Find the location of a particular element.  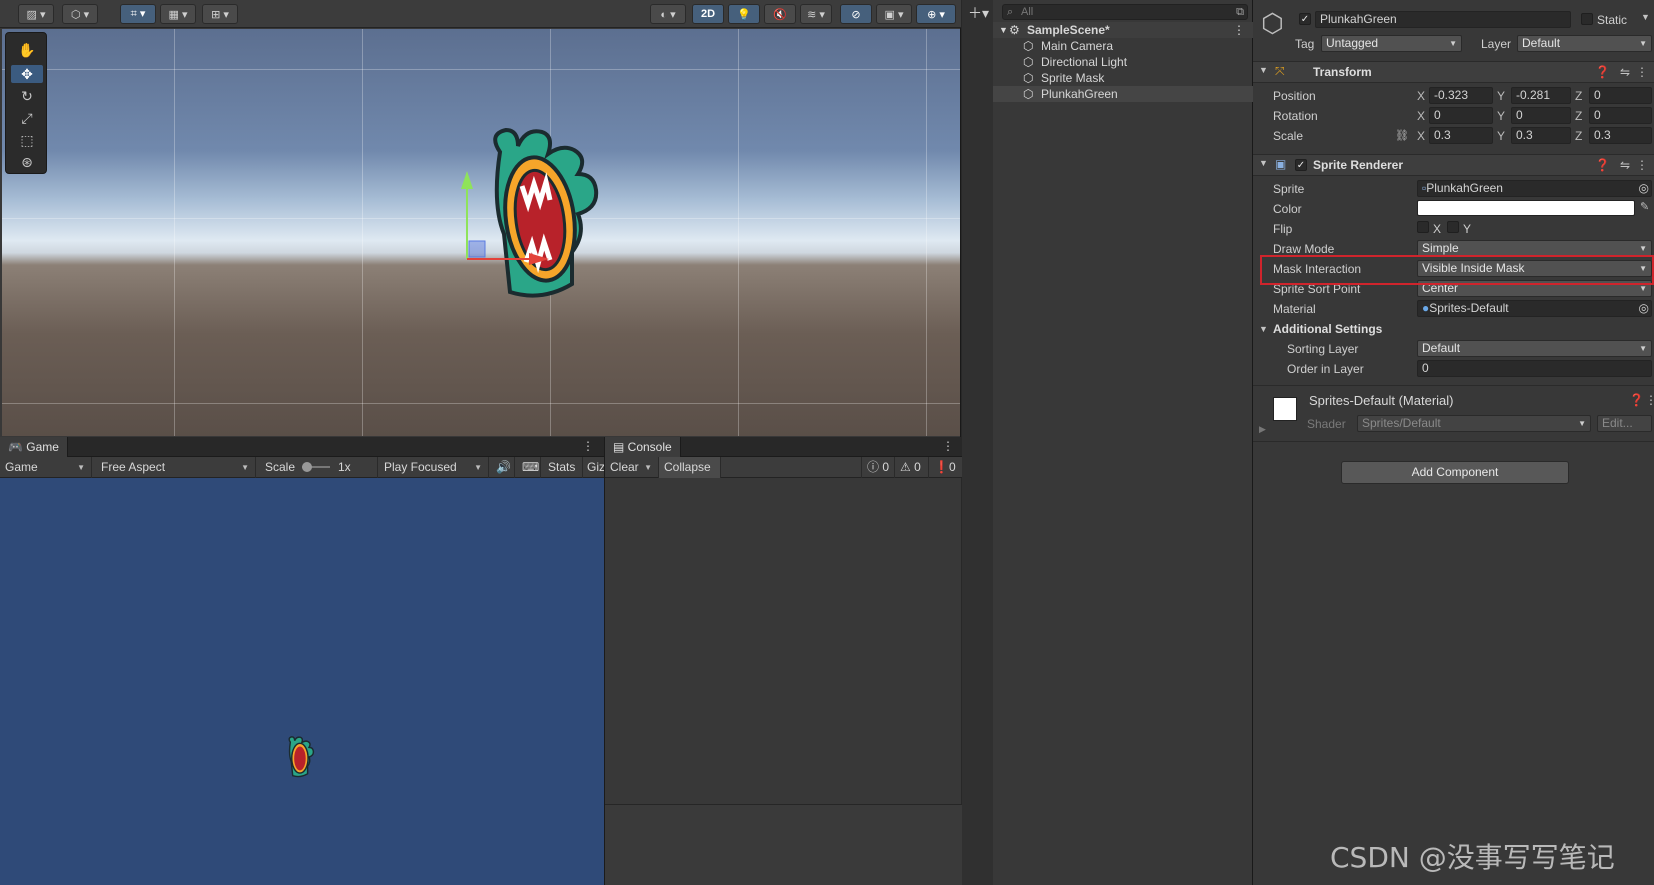

gizmo-object-dropdown: ⬡ ▾ is located at coordinates (80, 14).